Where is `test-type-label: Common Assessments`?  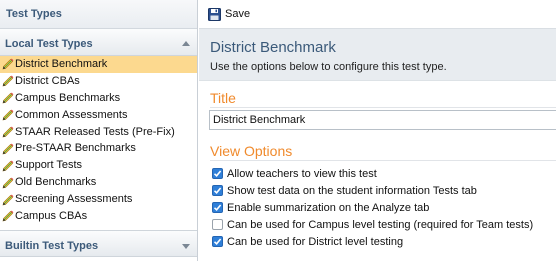
test-type-label: Common Assessments is located at coordinates (71, 114).